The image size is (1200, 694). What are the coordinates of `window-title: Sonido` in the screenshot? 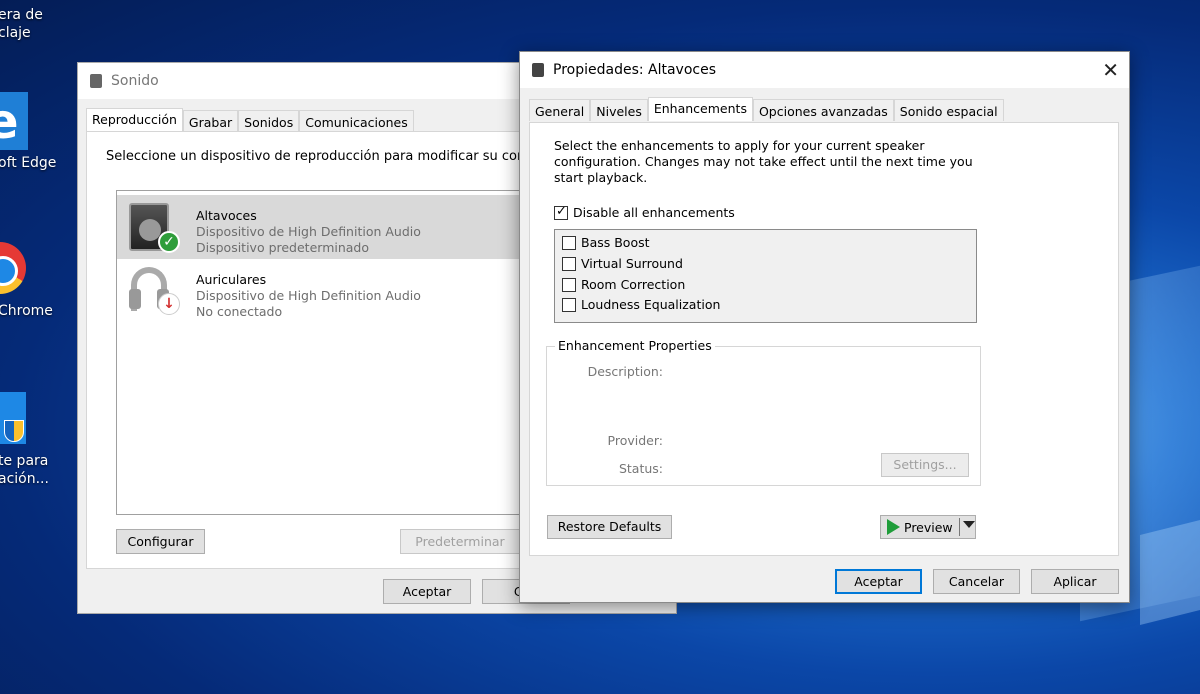 It's located at (135, 81).